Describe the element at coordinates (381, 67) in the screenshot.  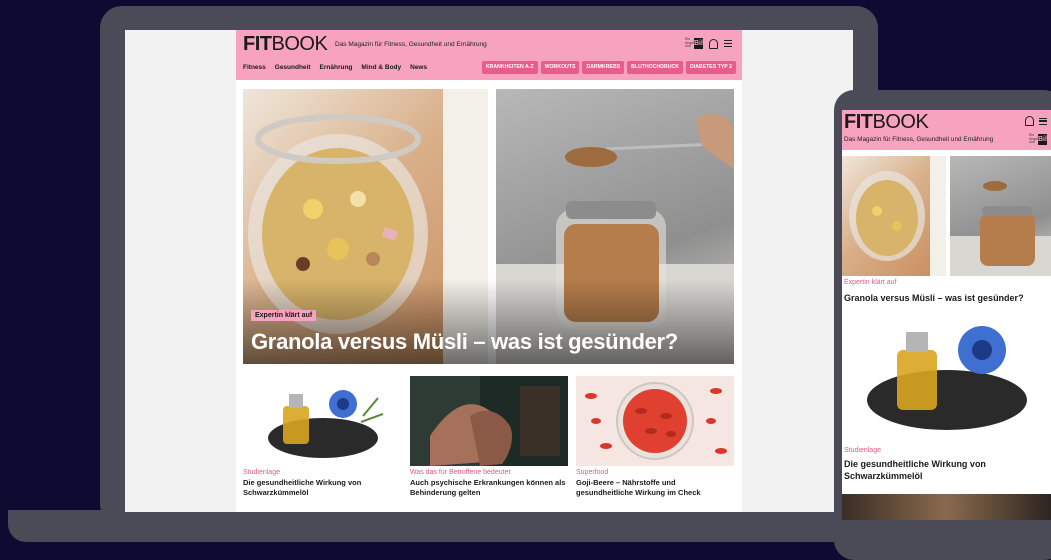
I see `nav-item-mind-body: Mind & Body` at that location.